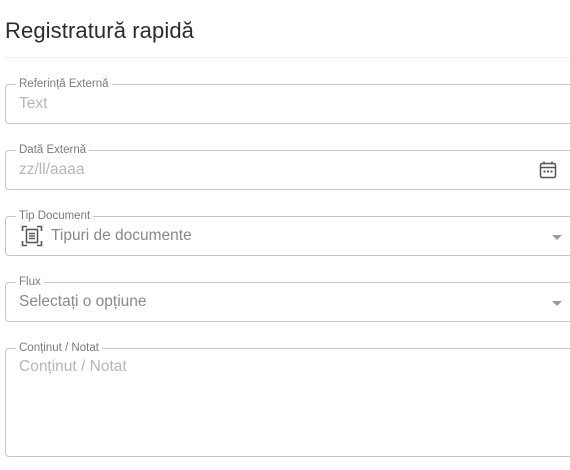 The image size is (570, 470). What do you see at coordinates (30, 282) in the screenshot?
I see `flow-label: Flux` at bounding box center [30, 282].